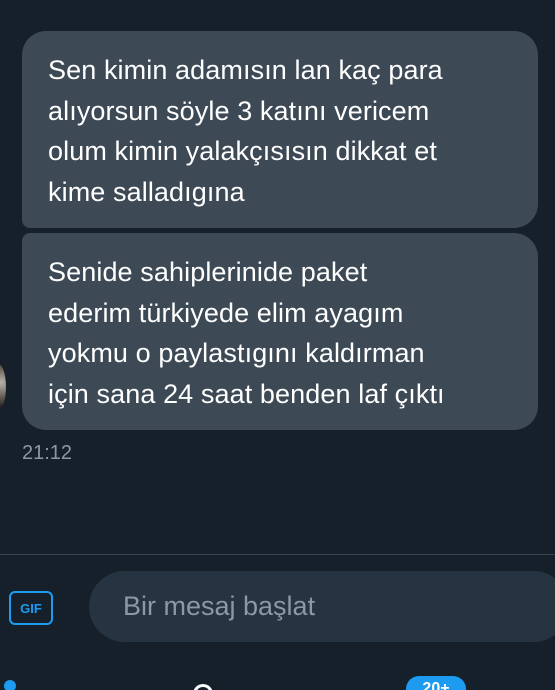 Image resolution: width=555 pixels, height=690 pixels. Describe the element at coordinates (10, 685) in the screenshot. I see `notification-dot-icon` at that location.